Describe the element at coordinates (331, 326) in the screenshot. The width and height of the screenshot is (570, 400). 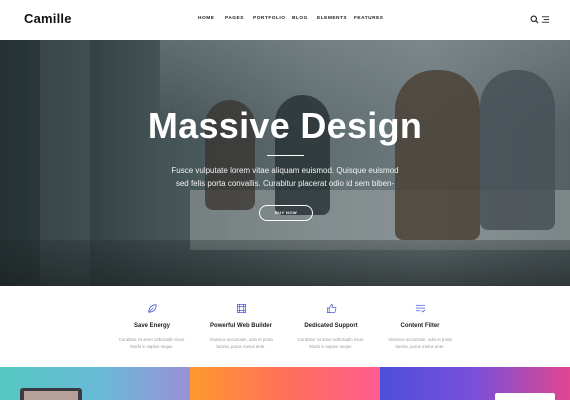
I see `feature-title: Dedicated Support` at that location.